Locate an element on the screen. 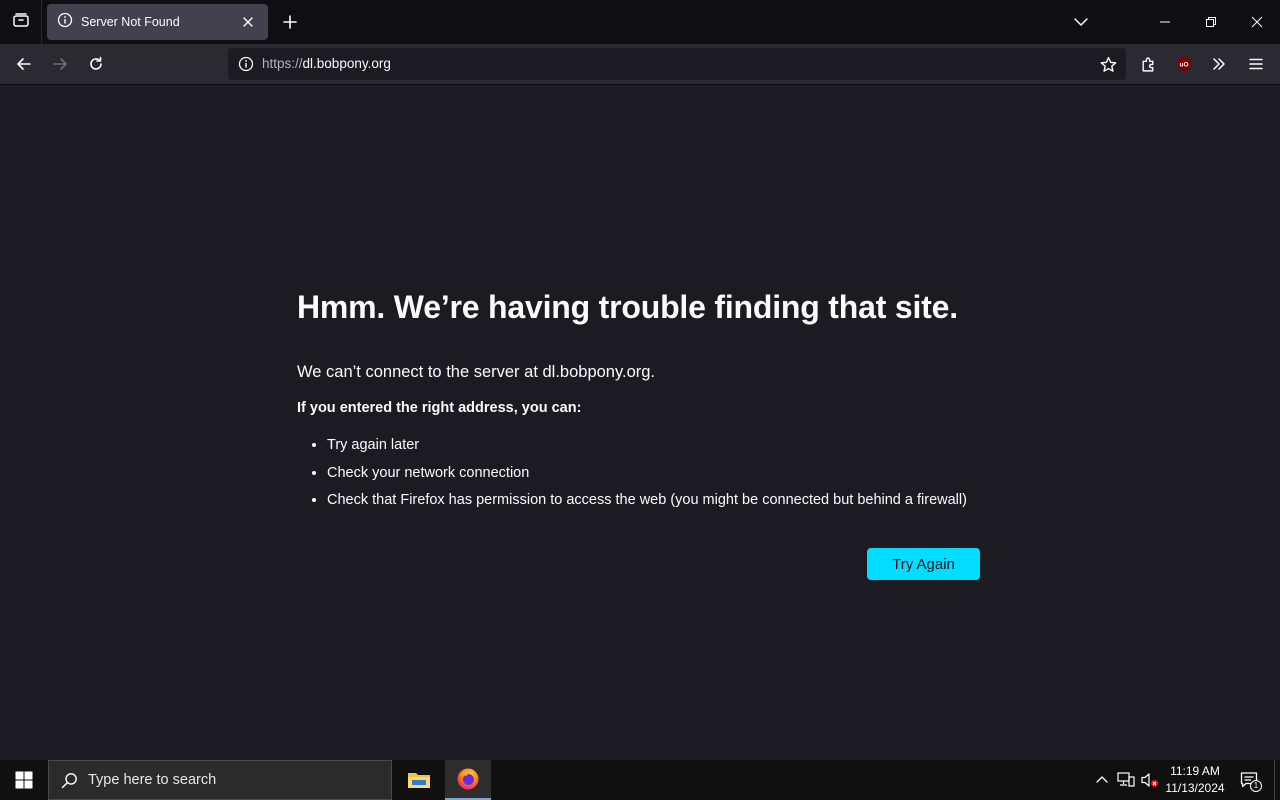  show-desktop-button is located at coordinates (1277, 780).